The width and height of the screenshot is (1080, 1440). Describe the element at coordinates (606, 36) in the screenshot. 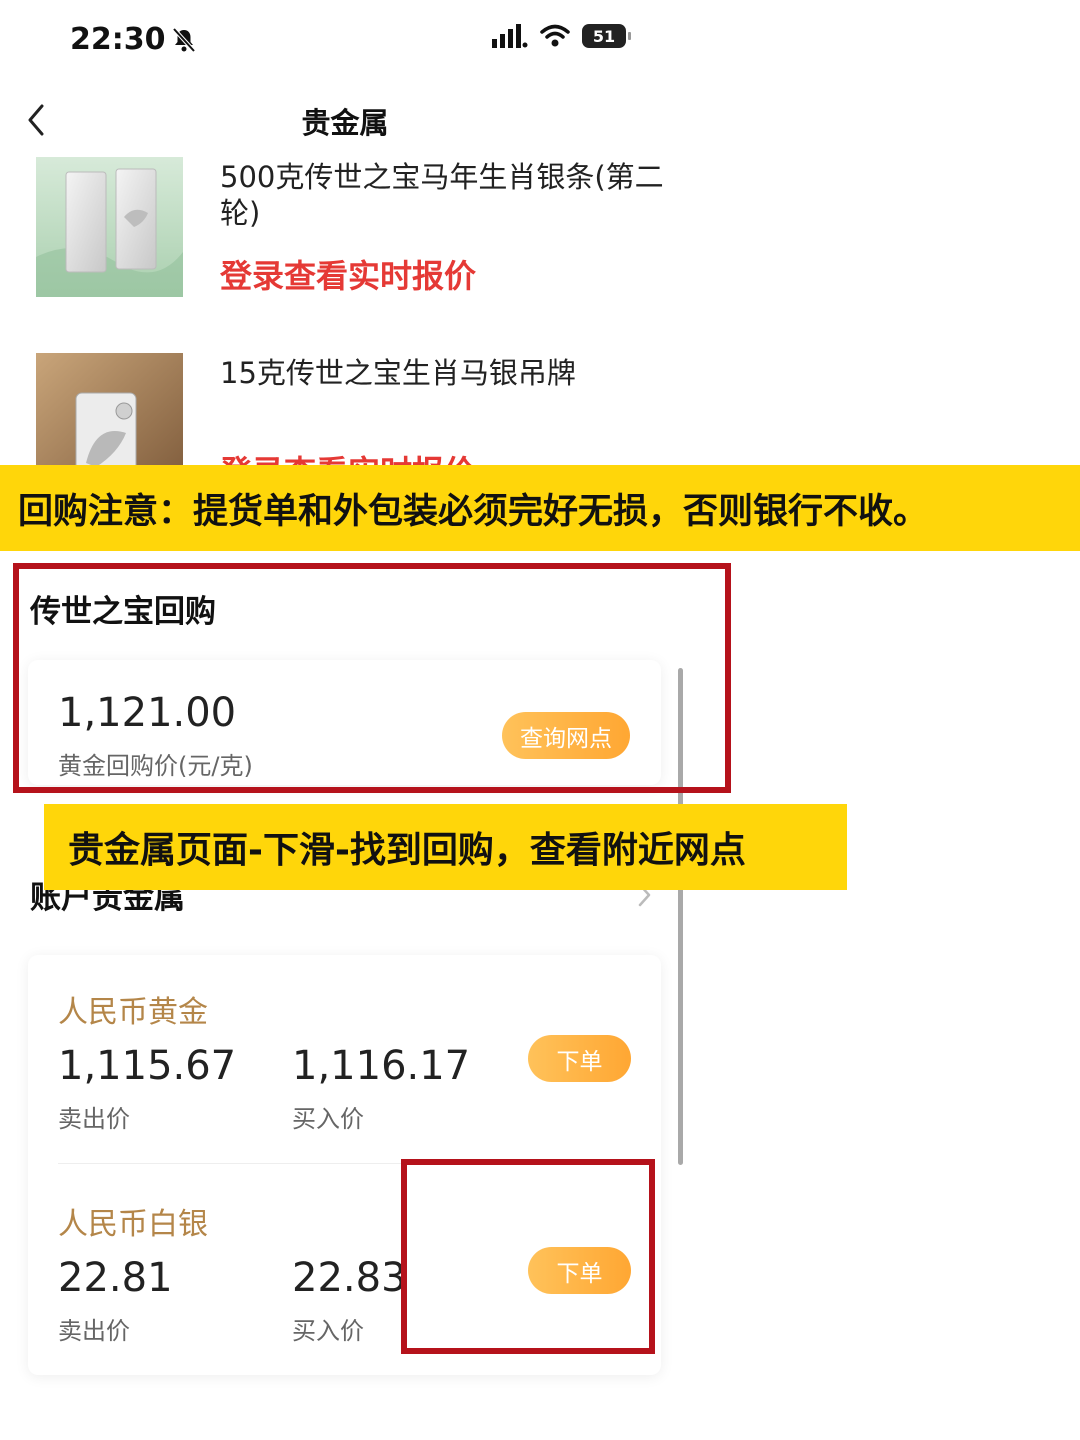

I see `battery-indicator: 51` at that location.